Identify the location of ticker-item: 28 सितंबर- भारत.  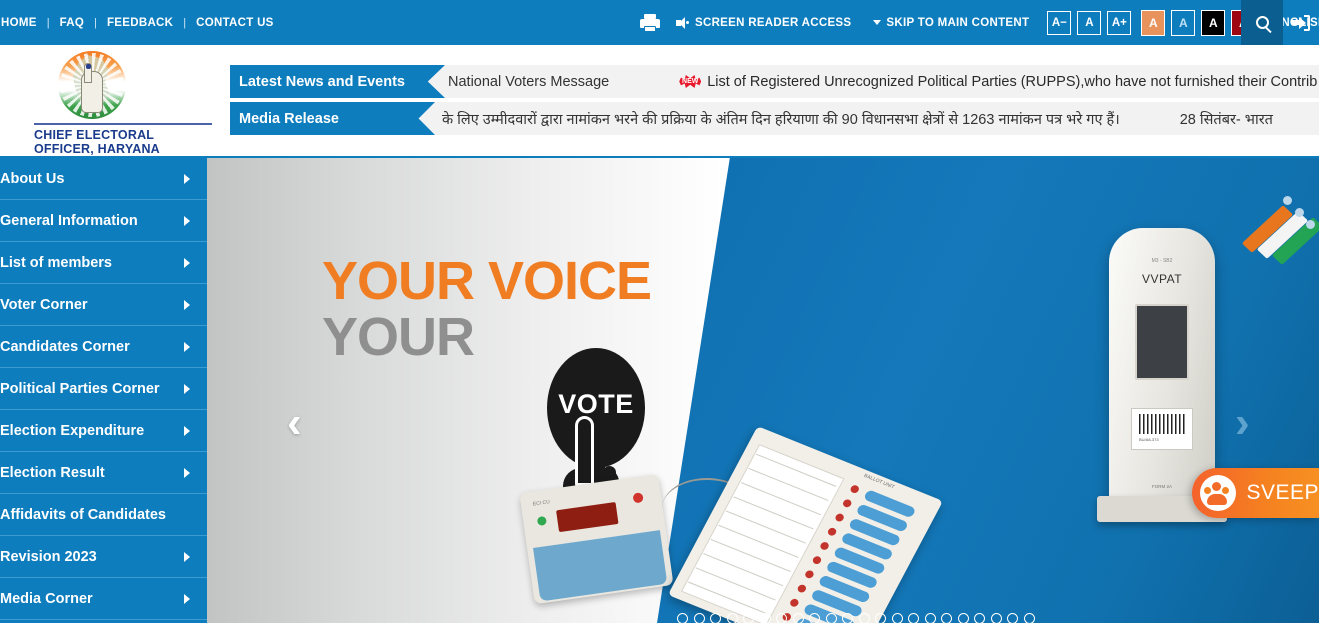
(1226, 119).